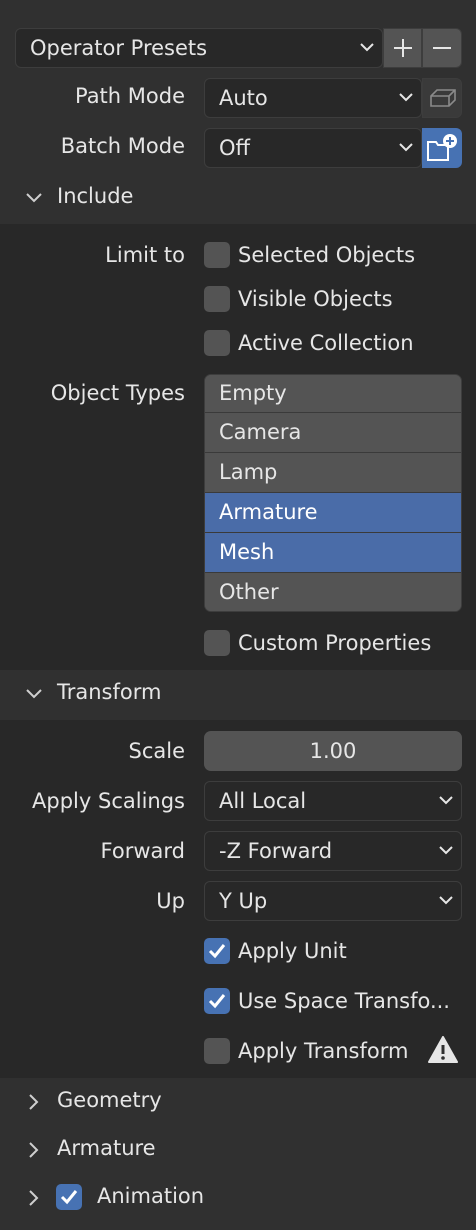  I want to click on include-panel-header: Include, so click(238, 198).